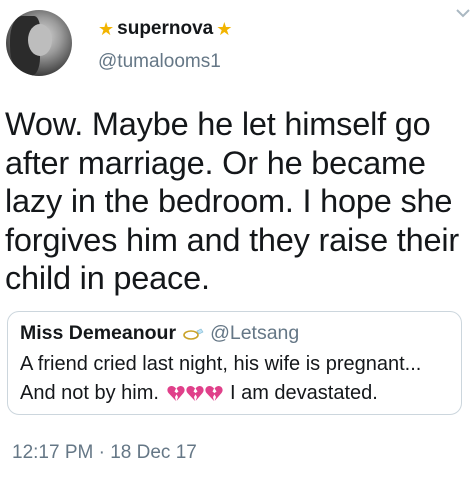 This screenshot has height=482, width=474. Describe the element at coordinates (255, 333) in the screenshot. I see `quoted-author-handle: @Letsang` at that location.